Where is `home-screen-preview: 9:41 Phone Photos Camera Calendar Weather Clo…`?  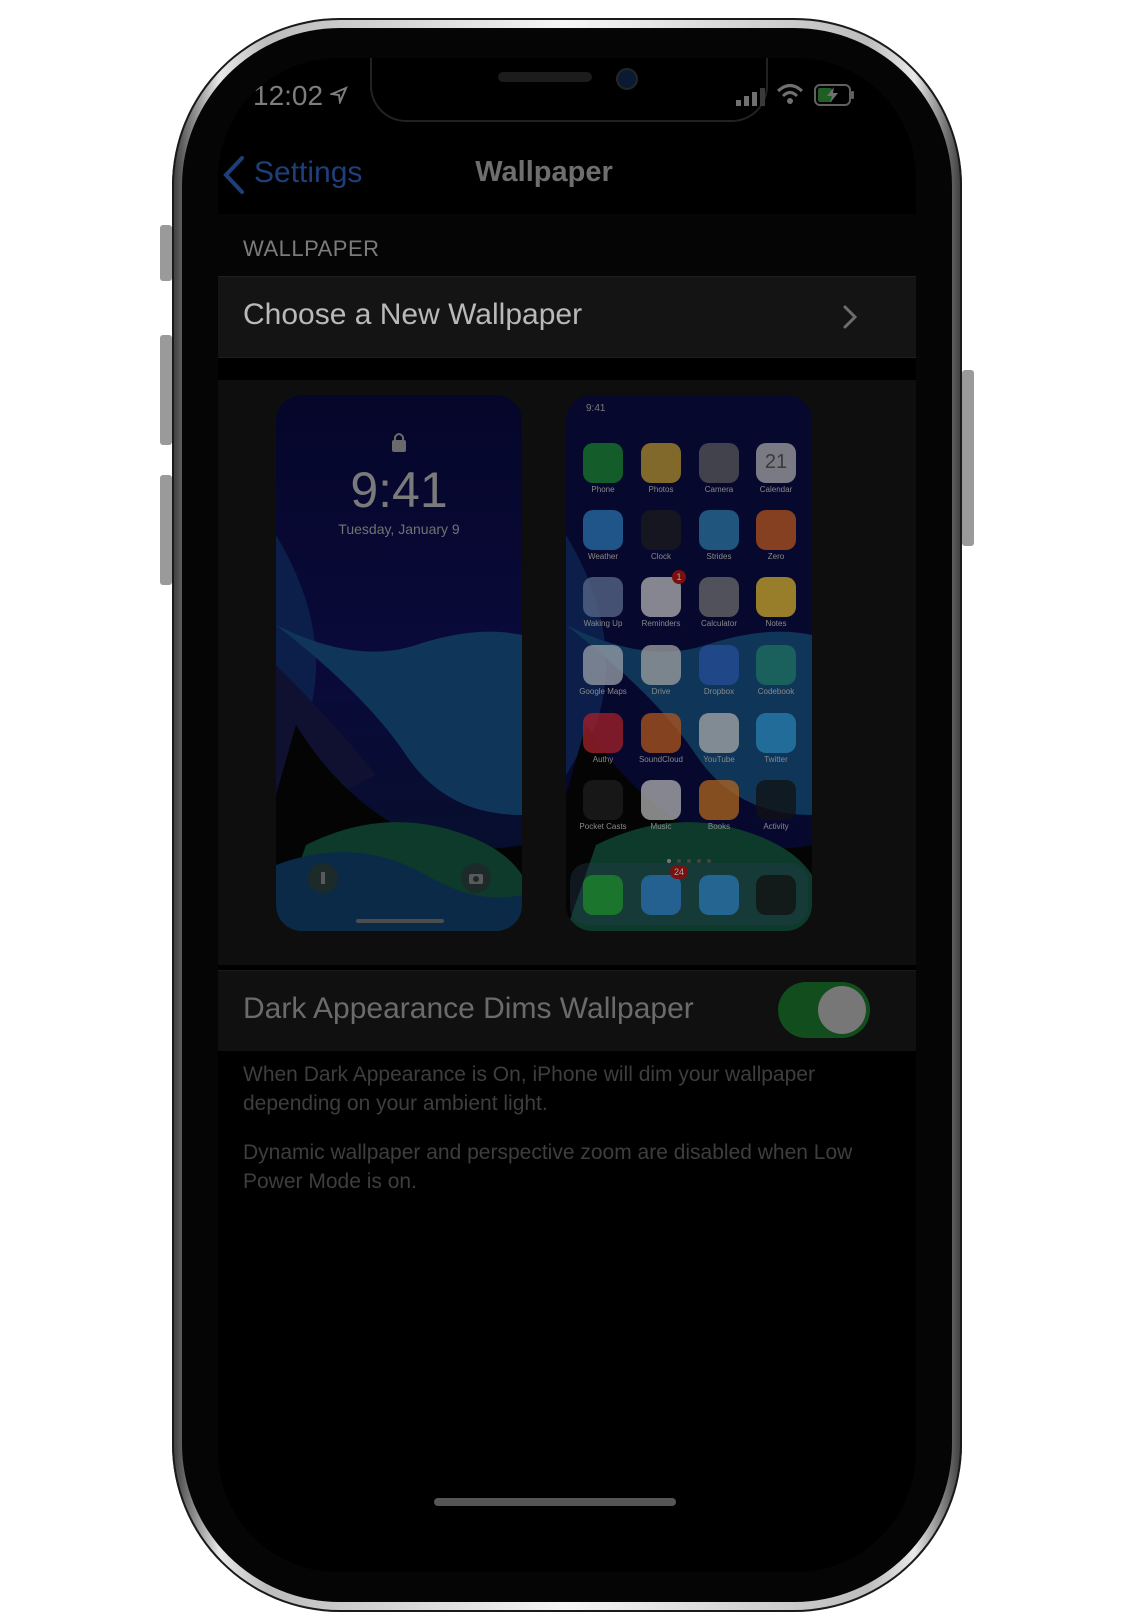 home-screen-preview: 9:41 Phone Photos Camera Calendar Weather Clo… is located at coordinates (689, 663).